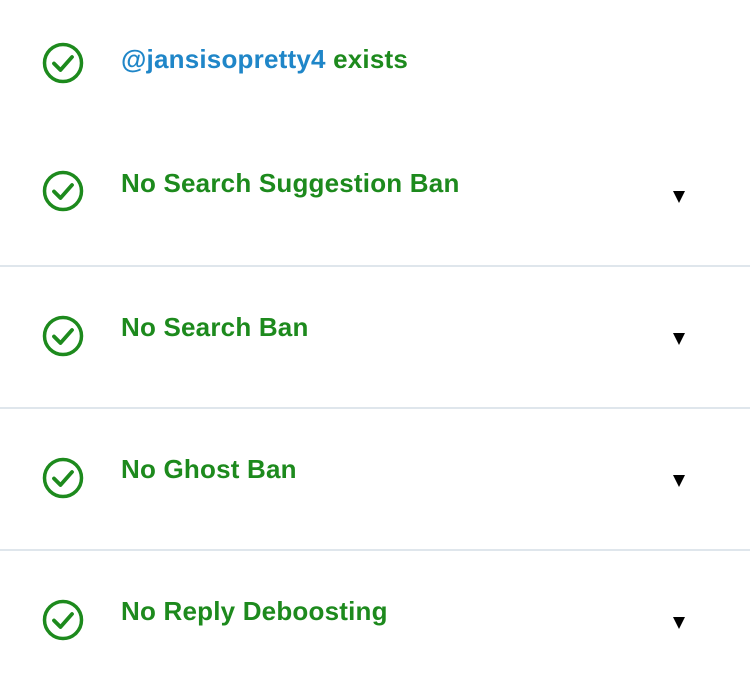 The height and width of the screenshot is (693, 750). I want to click on account-handle-link: @jansisopretty4, so click(223, 59).